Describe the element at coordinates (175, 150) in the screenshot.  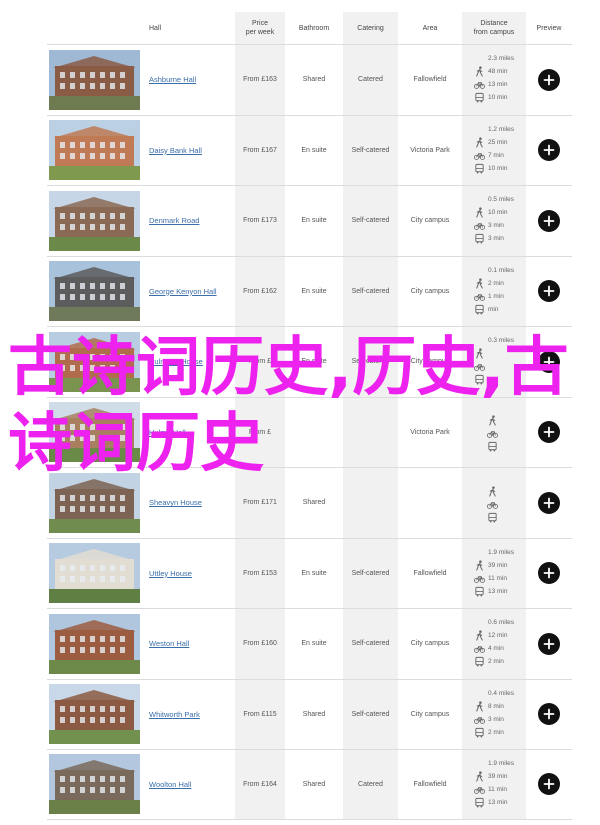
I see `hall-name-link: Daisy Bank Hall` at that location.